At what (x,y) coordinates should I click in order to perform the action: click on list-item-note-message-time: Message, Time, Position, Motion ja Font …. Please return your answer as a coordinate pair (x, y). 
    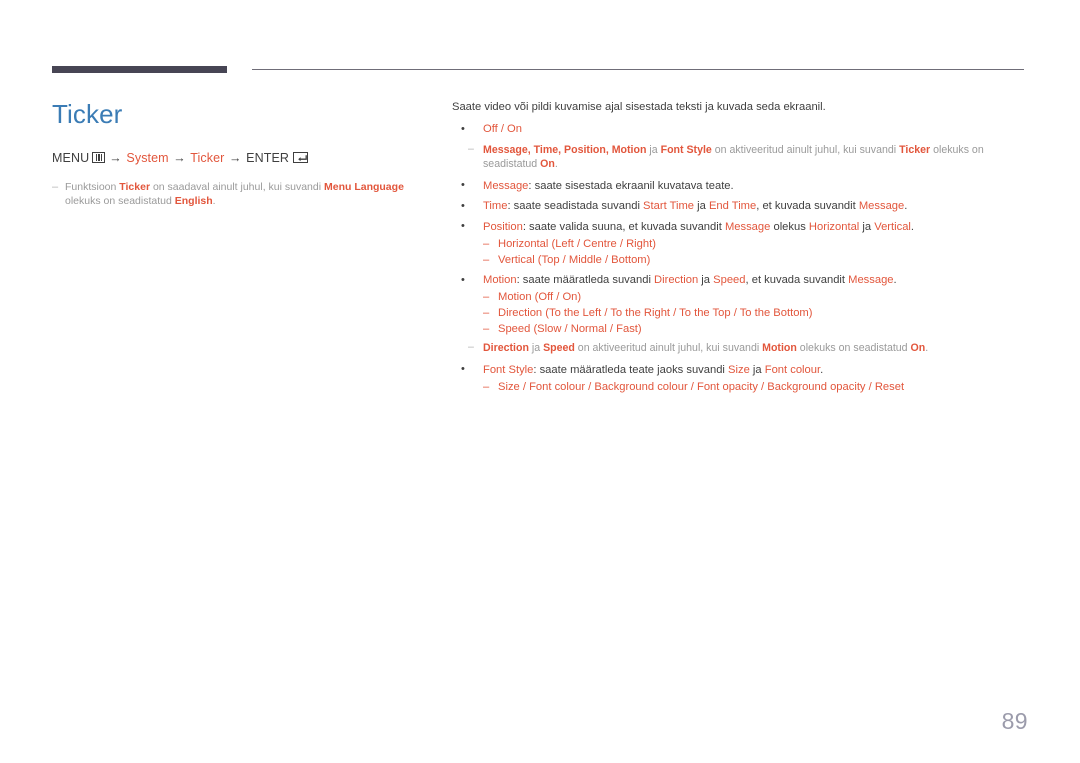
    Looking at the image, I should click on (739, 157).